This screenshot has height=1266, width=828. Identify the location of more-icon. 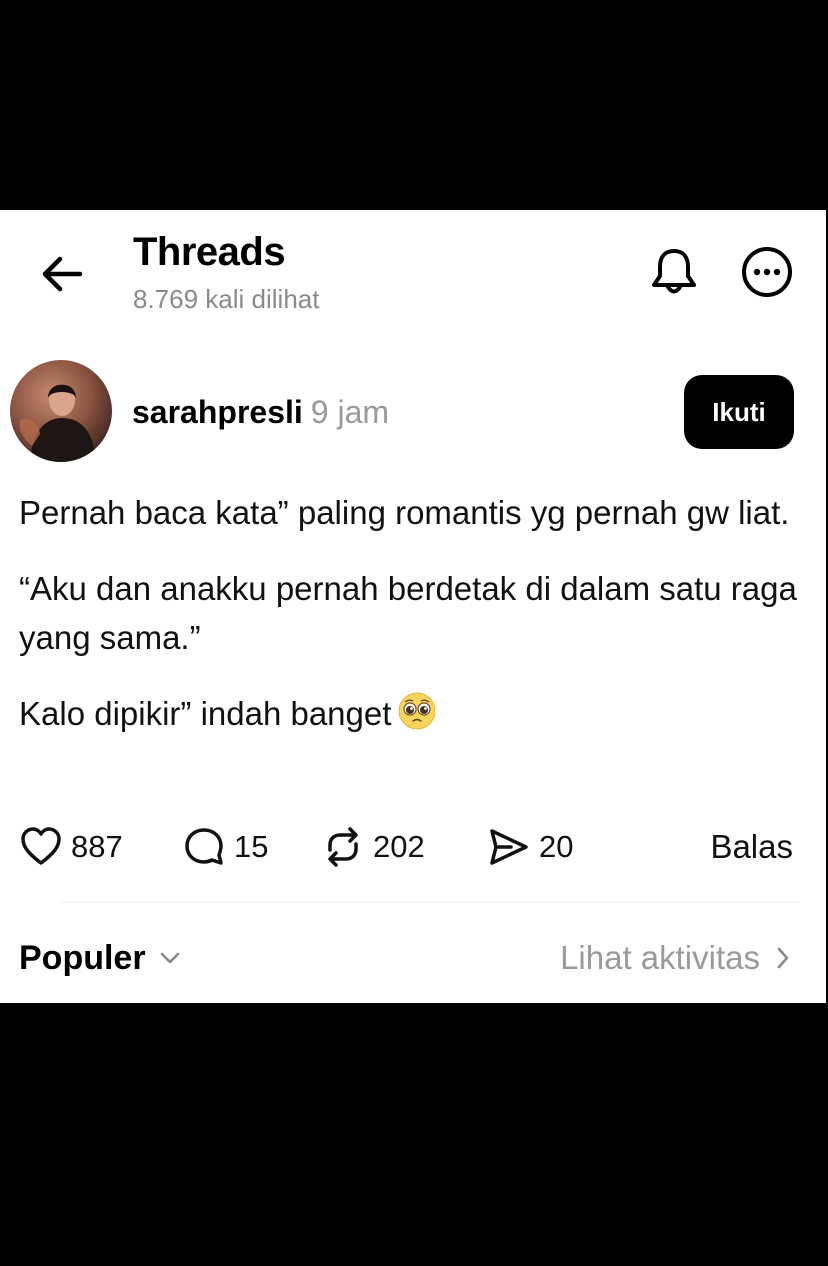
(767, 272).